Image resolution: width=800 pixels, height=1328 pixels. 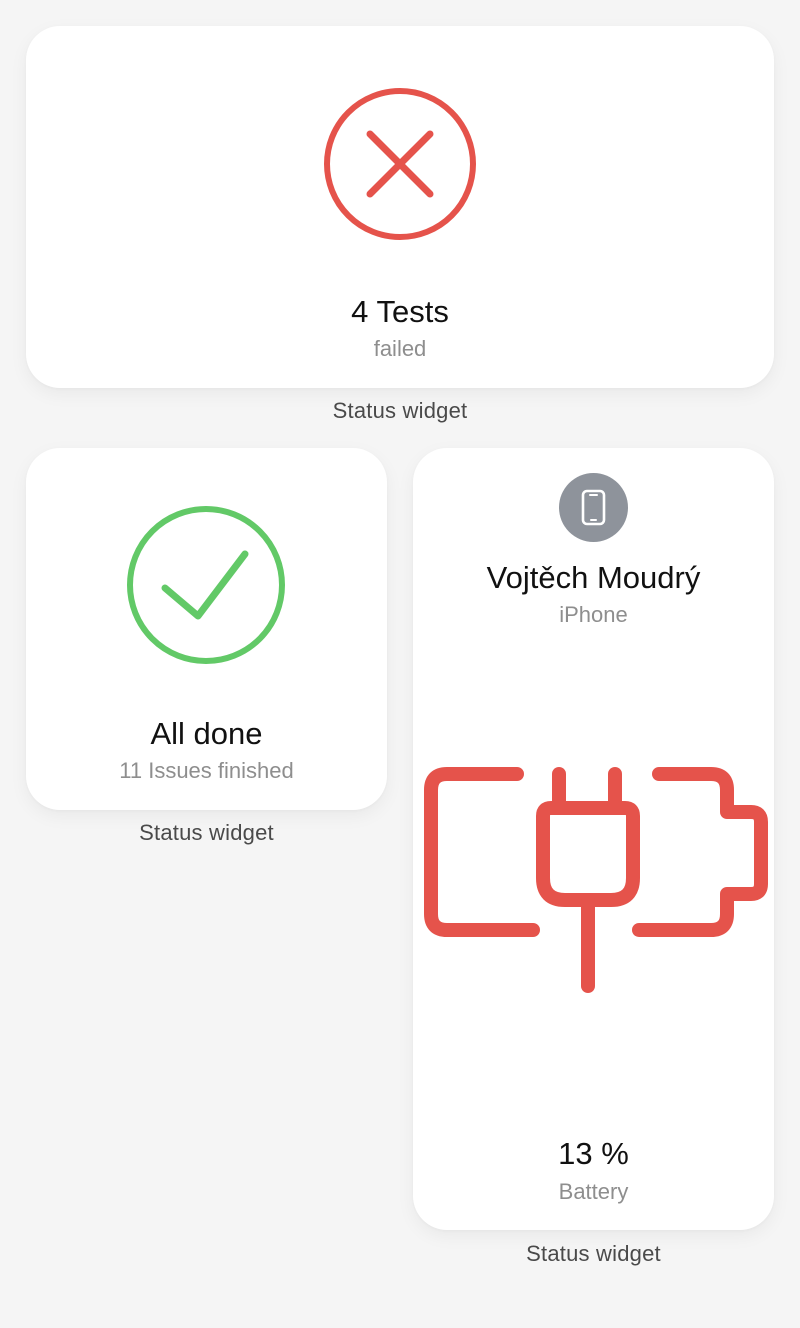 What do you see at coordinates (593, 1191) in the screenshot?
I see `battery-label: Battery` at bounding box center [593, 1191].